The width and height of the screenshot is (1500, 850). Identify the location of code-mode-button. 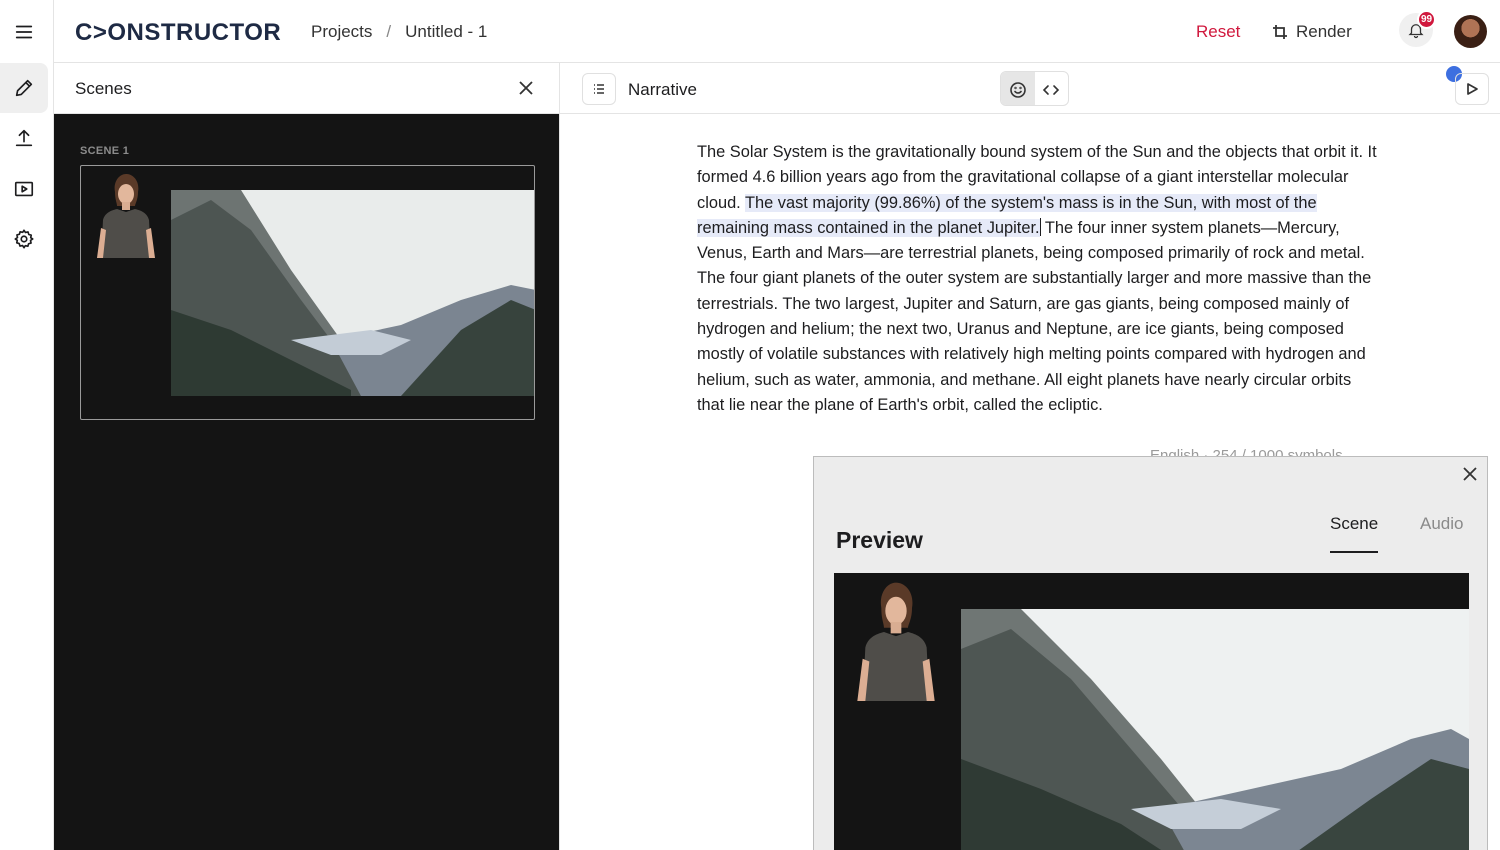
(1052, 88).